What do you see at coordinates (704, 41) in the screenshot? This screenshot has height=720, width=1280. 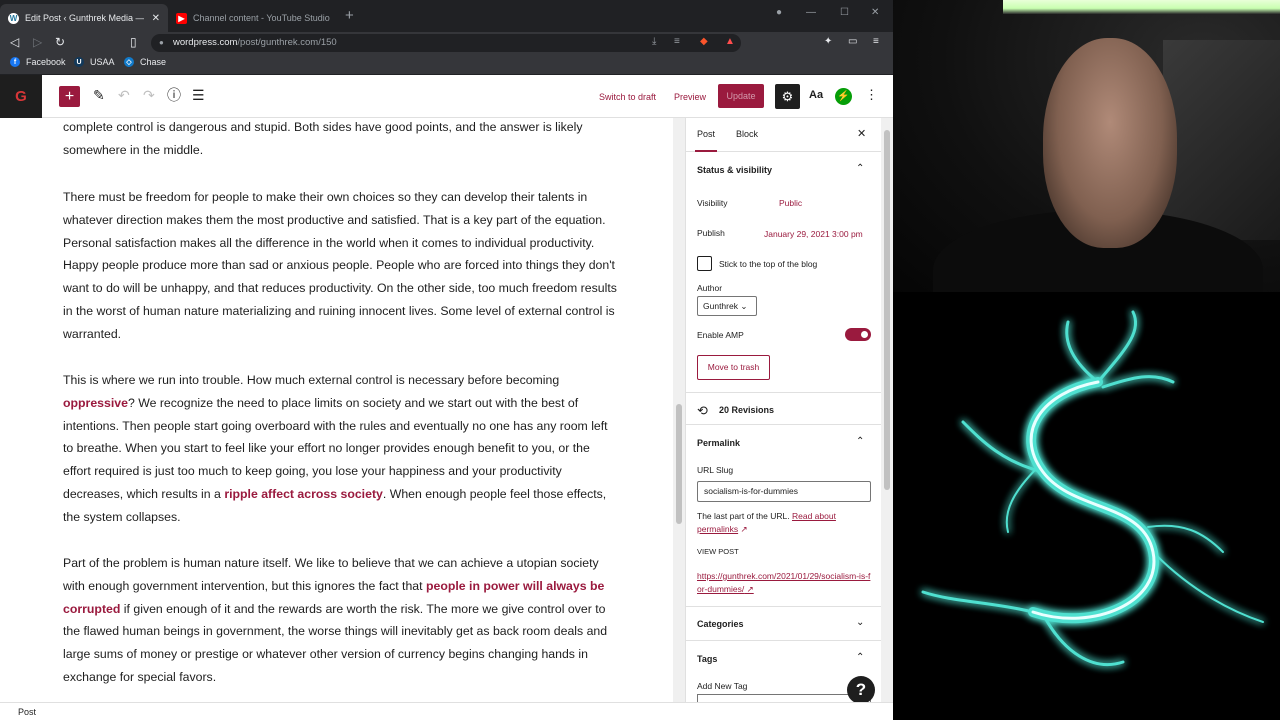 I see `brave-shield-icon: ◆` at bounding box center [704, 41].